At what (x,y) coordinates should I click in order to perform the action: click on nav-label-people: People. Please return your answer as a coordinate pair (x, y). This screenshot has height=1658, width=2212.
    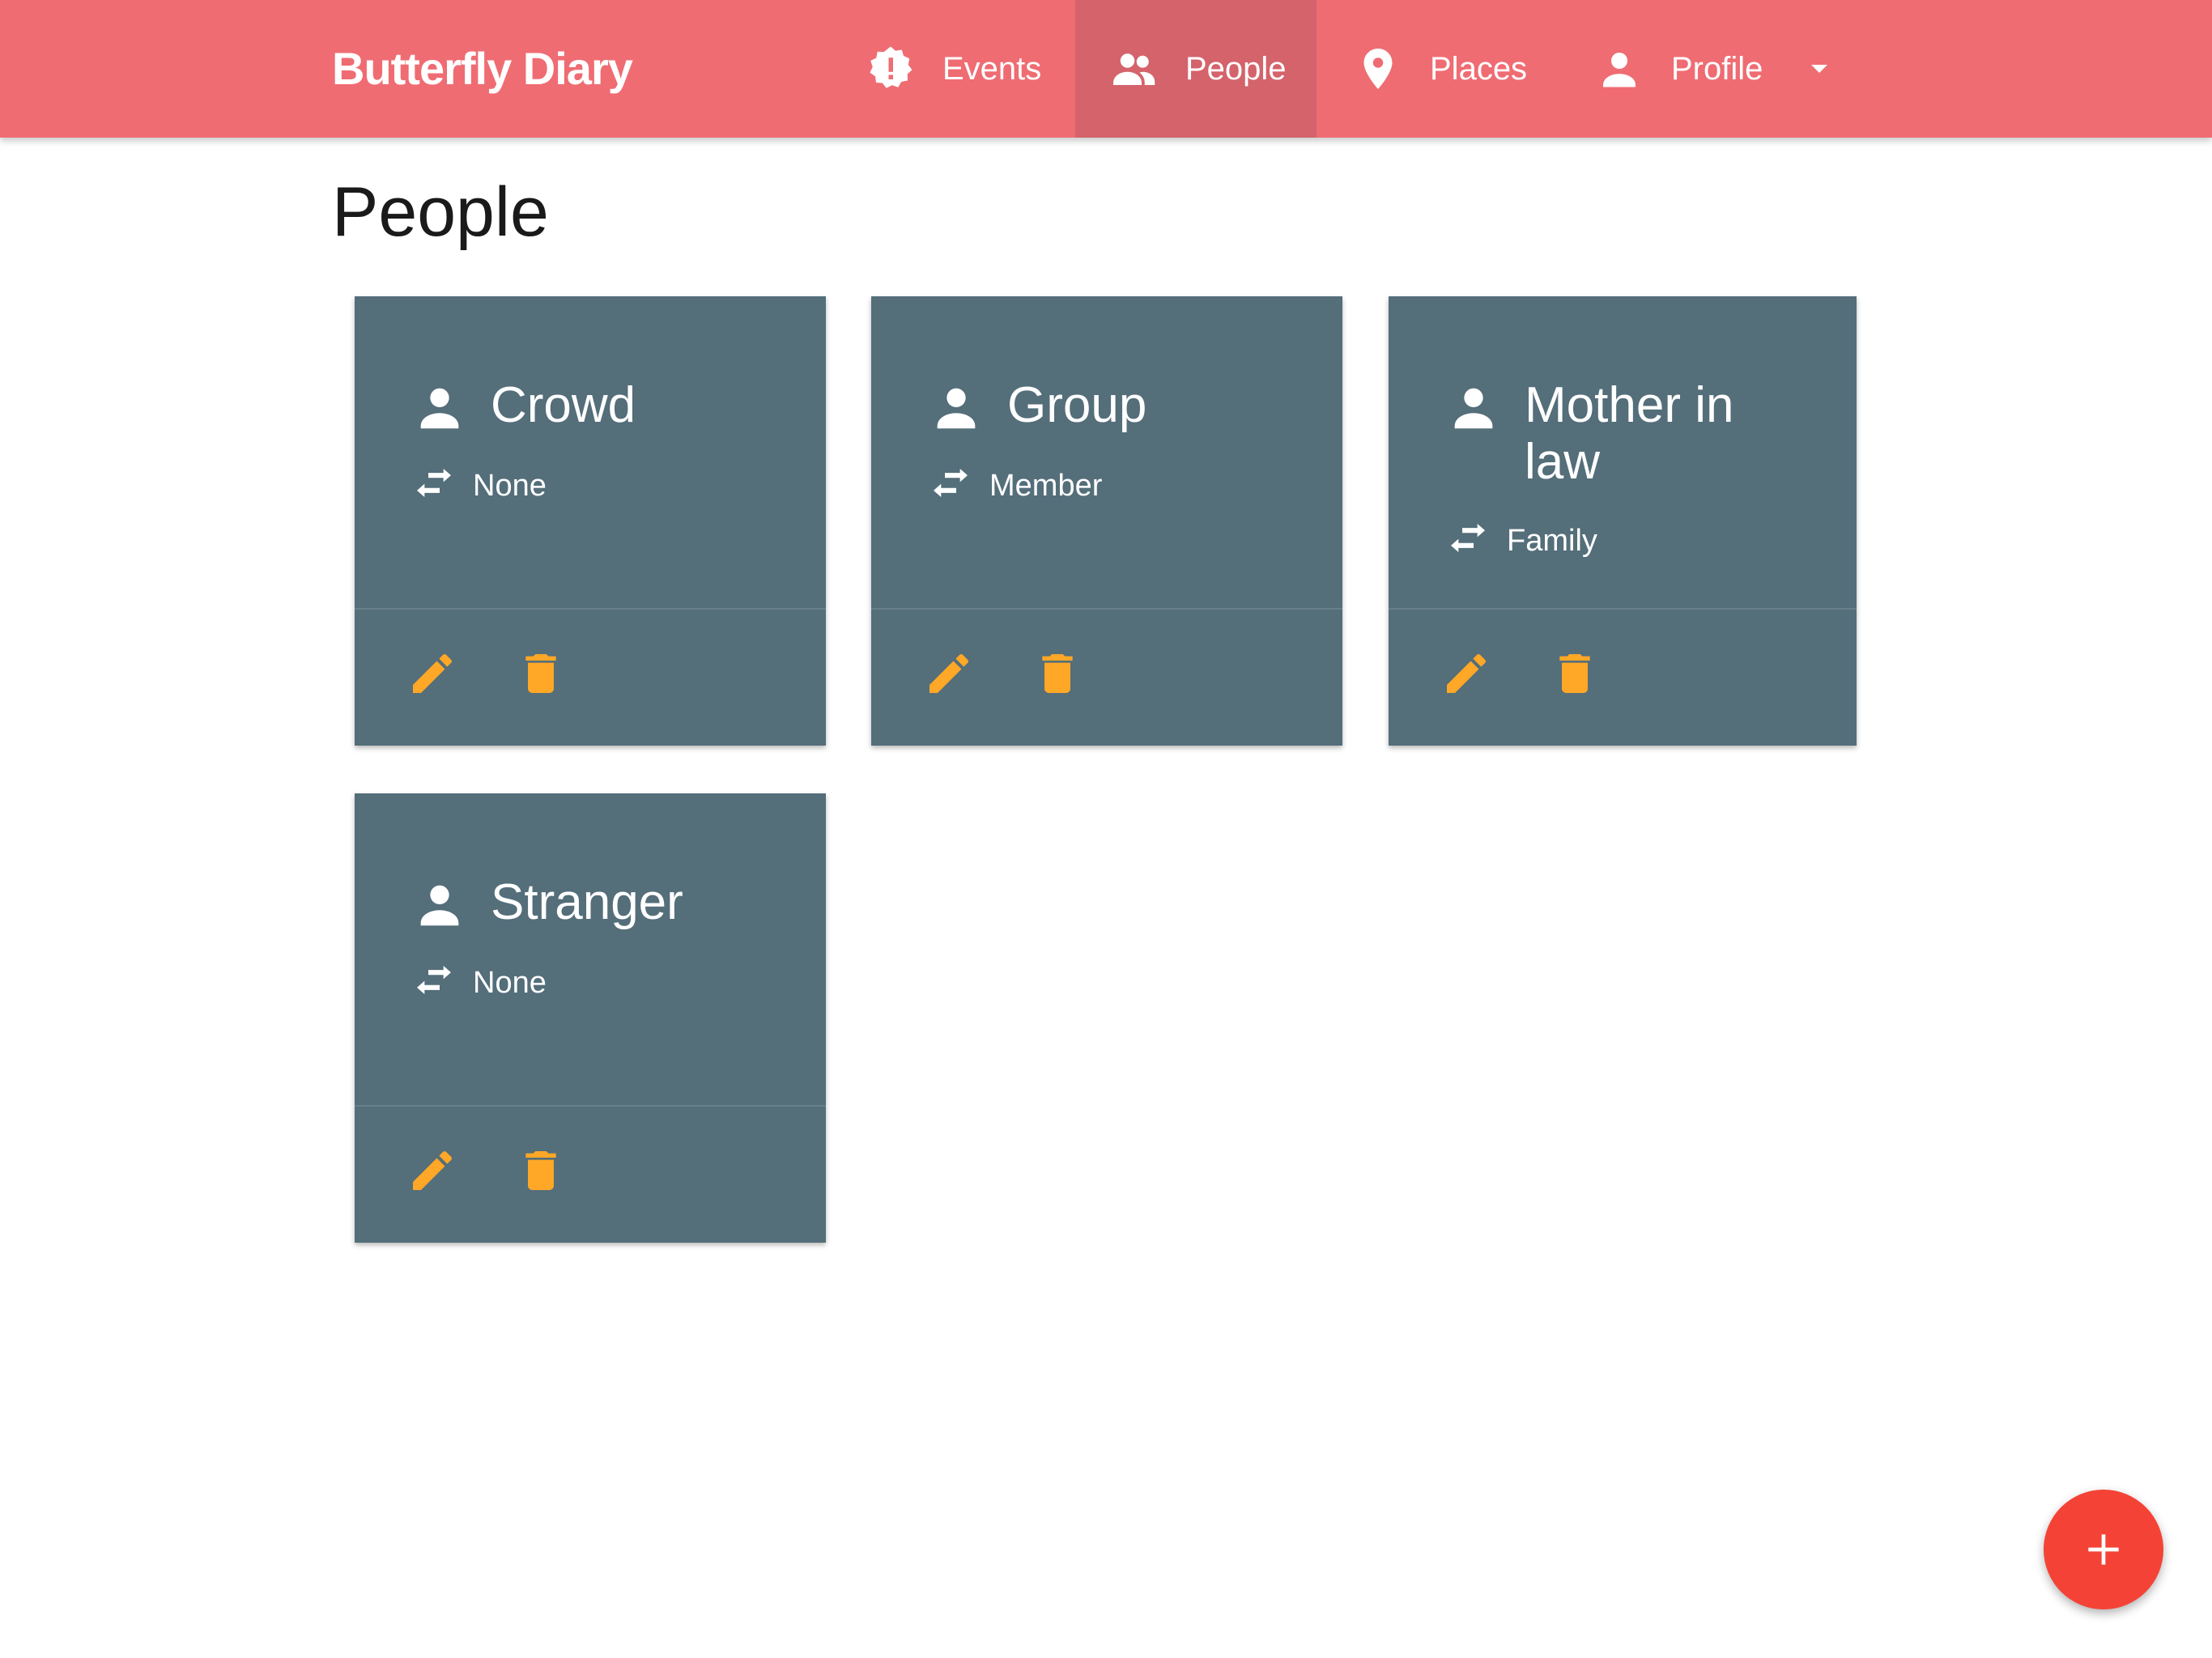
    Looking at the image, I should click on (1236, 68).